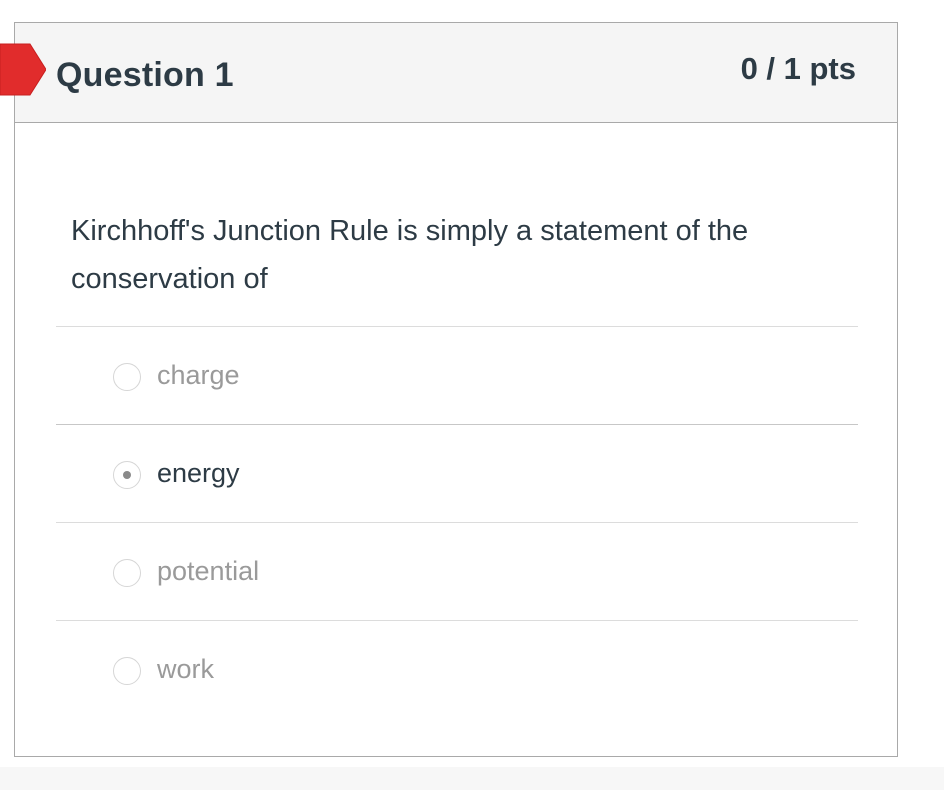  I want to click on answer-label: potential, so click(208, 571).